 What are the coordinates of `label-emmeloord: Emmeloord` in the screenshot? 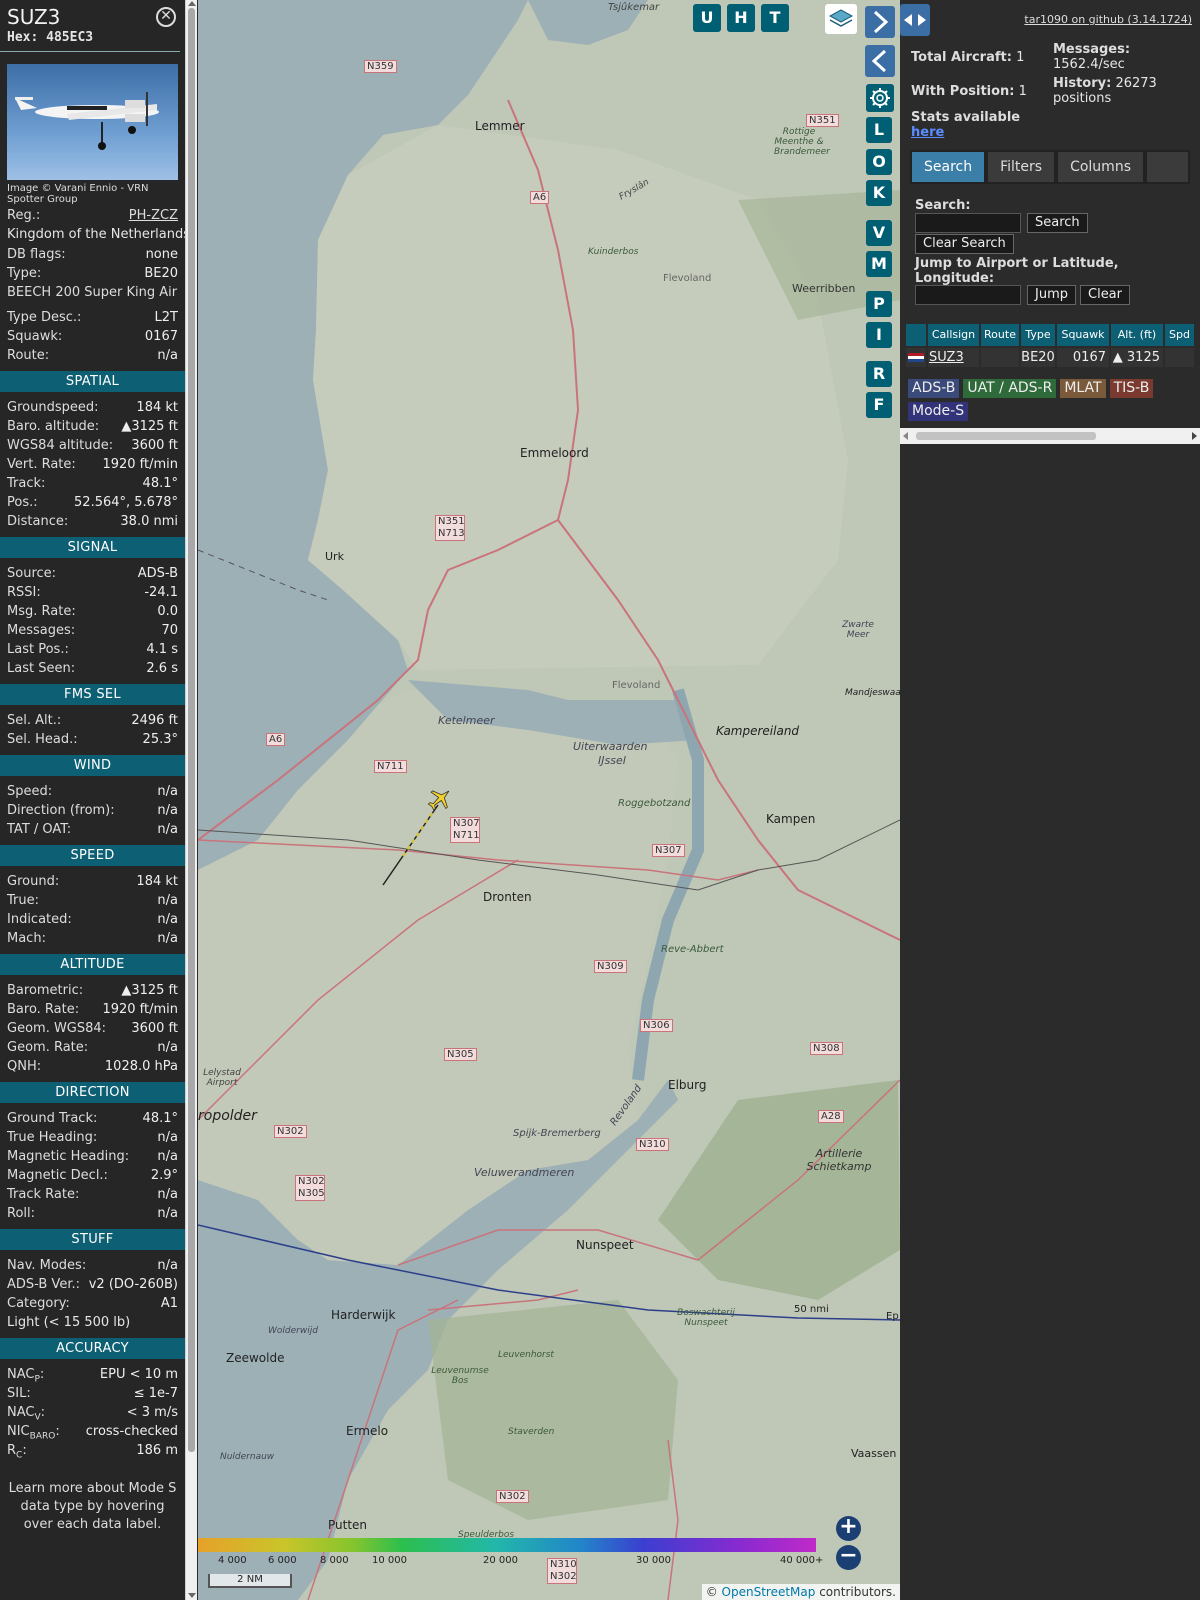 It's located at (554, 453).